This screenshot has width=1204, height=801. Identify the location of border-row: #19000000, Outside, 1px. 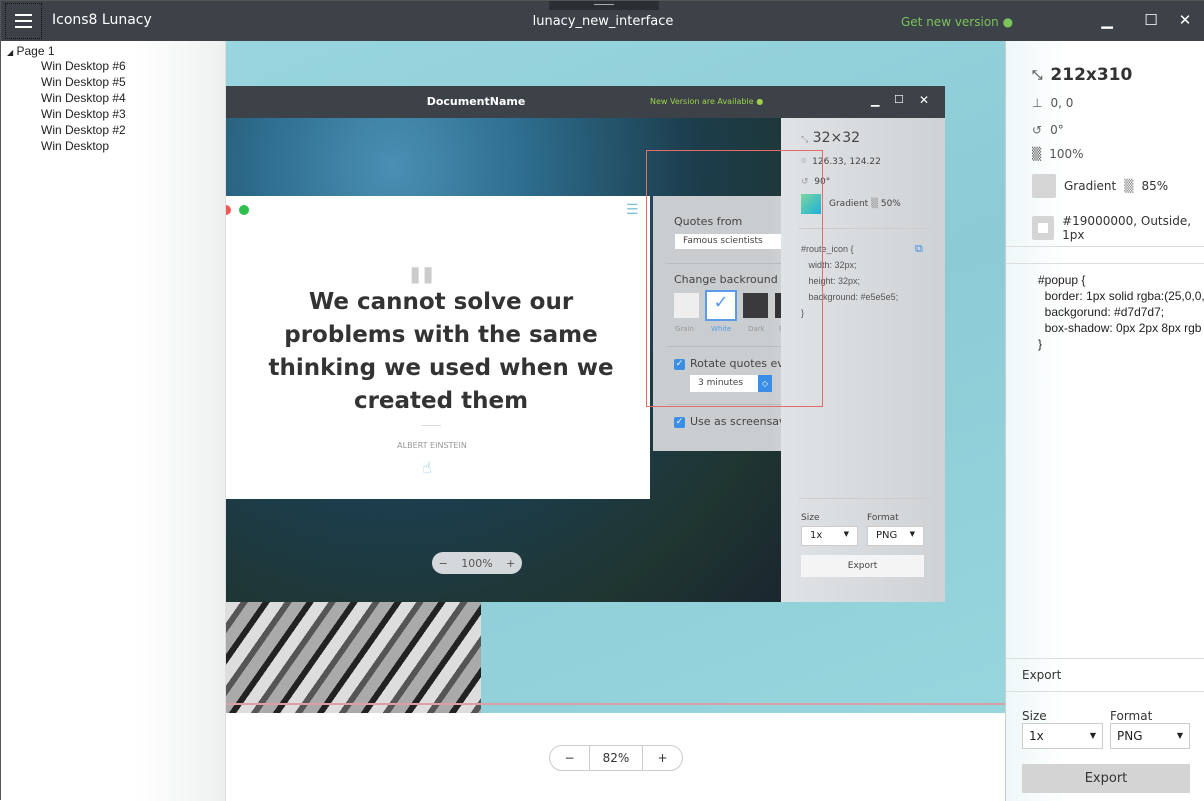
(1118, 228).